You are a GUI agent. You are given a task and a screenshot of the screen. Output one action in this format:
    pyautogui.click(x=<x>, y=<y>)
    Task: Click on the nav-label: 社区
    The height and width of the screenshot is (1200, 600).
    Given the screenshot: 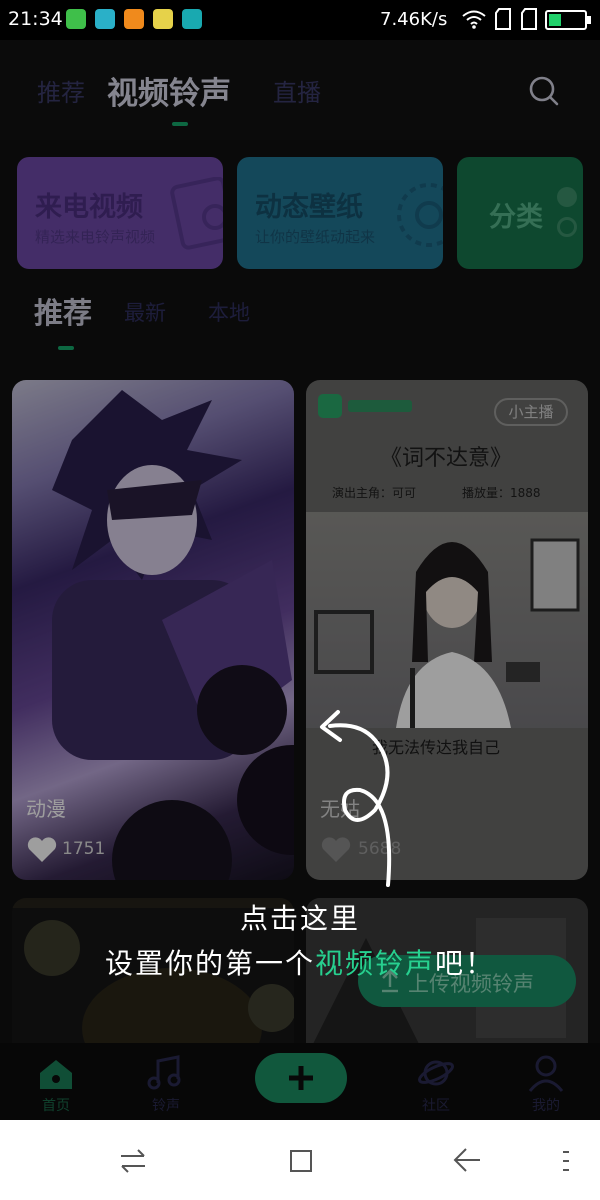 What is the action you would take?
    pyautogui.click(x=436, y=1106)
    